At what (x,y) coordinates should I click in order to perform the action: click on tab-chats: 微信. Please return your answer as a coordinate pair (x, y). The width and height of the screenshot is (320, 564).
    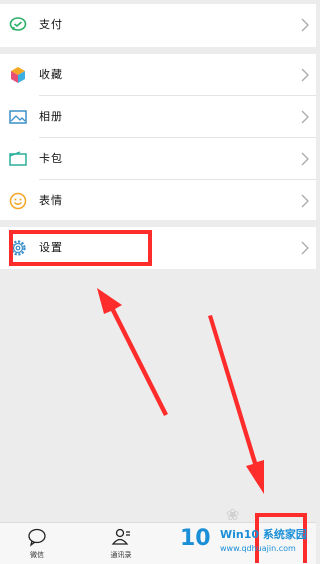
    Looking at the image, I should click on (37, 543).